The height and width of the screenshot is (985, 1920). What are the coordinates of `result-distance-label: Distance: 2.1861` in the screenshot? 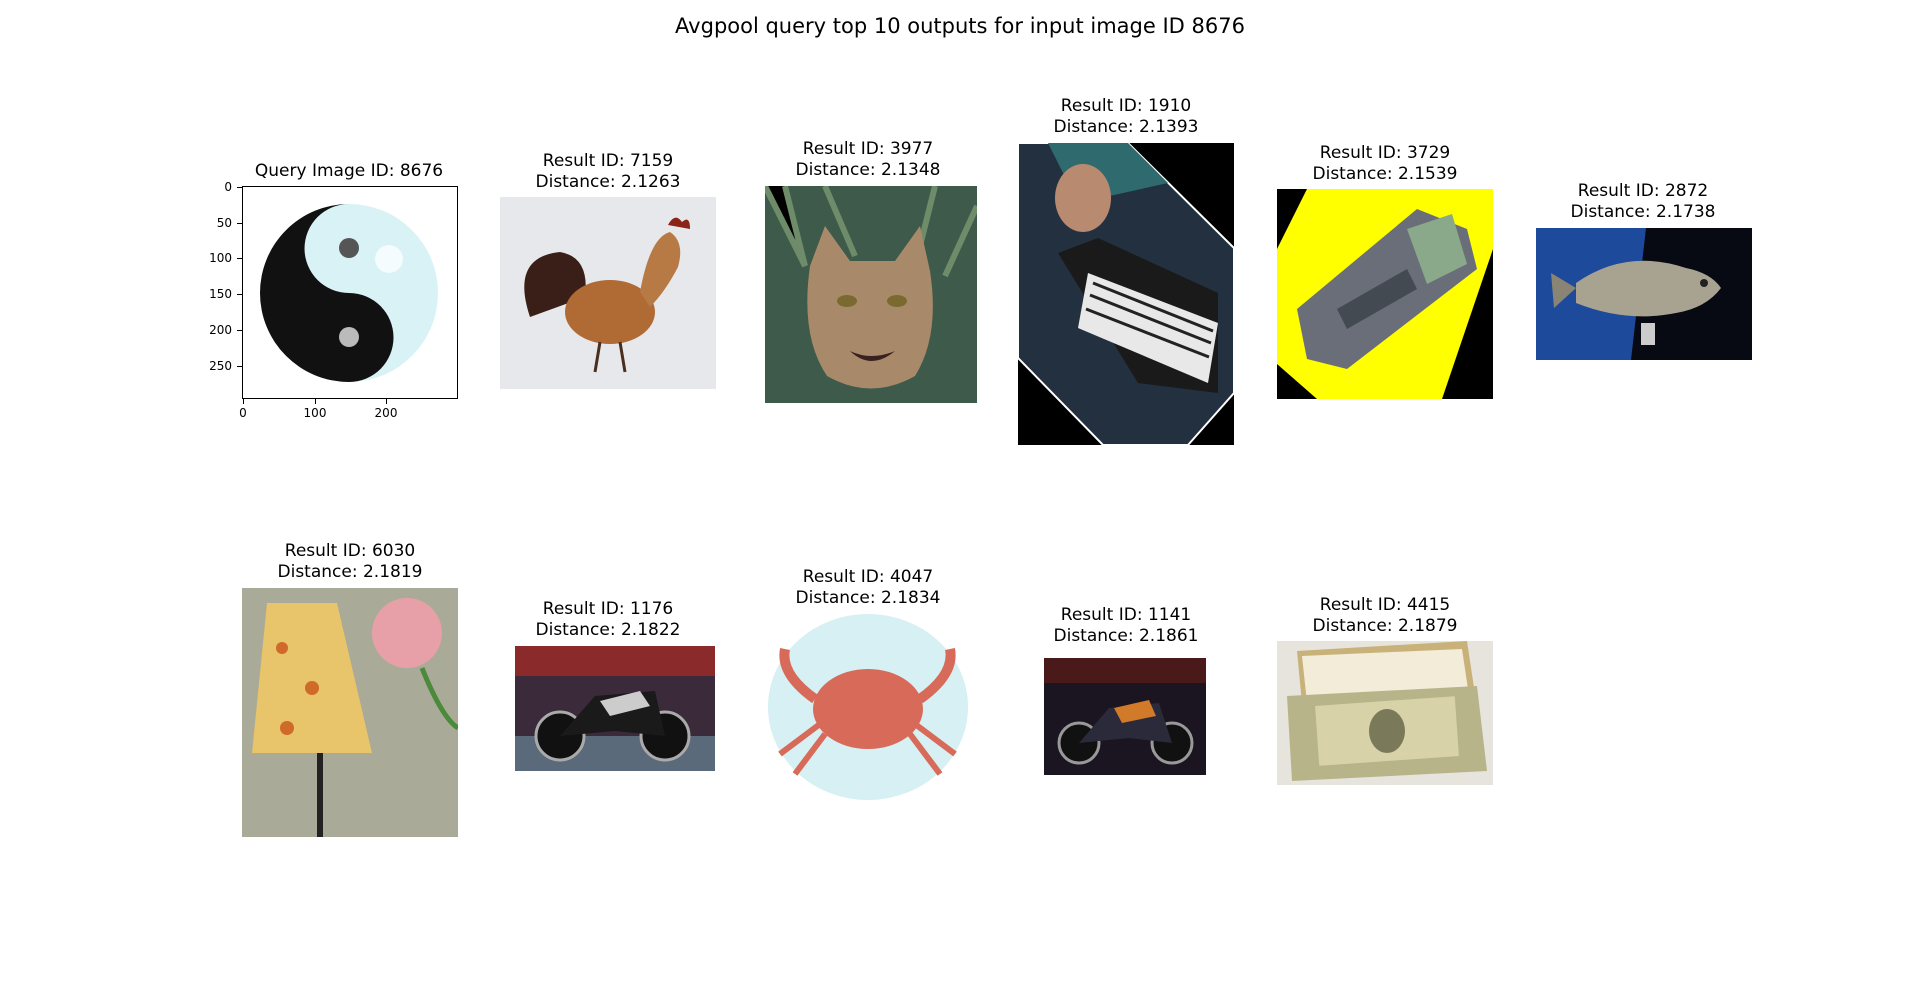 It's located at (1126, 636).